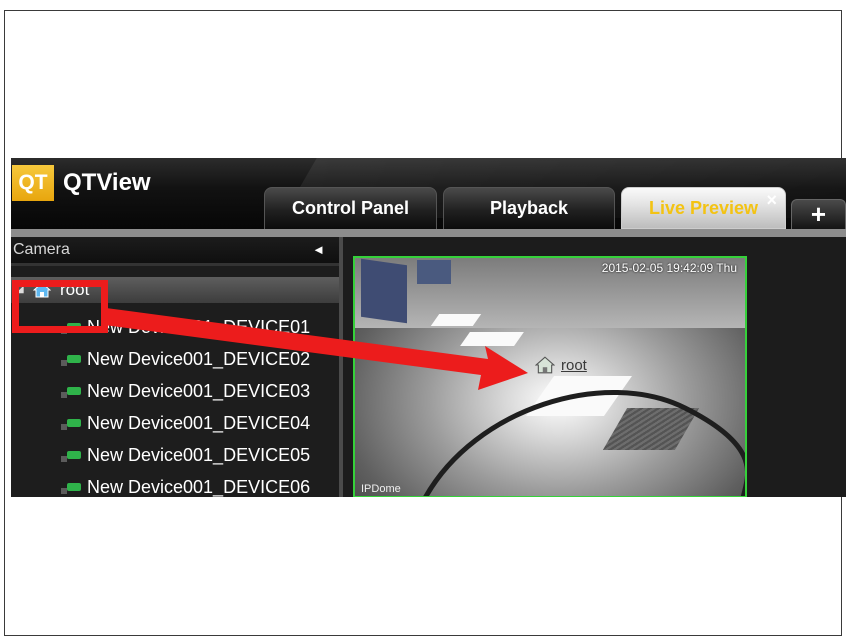  Describe the element at coordinates (199, 327) in the screenshot. I see `device-label: New Device001_DEVICE01` at that location.